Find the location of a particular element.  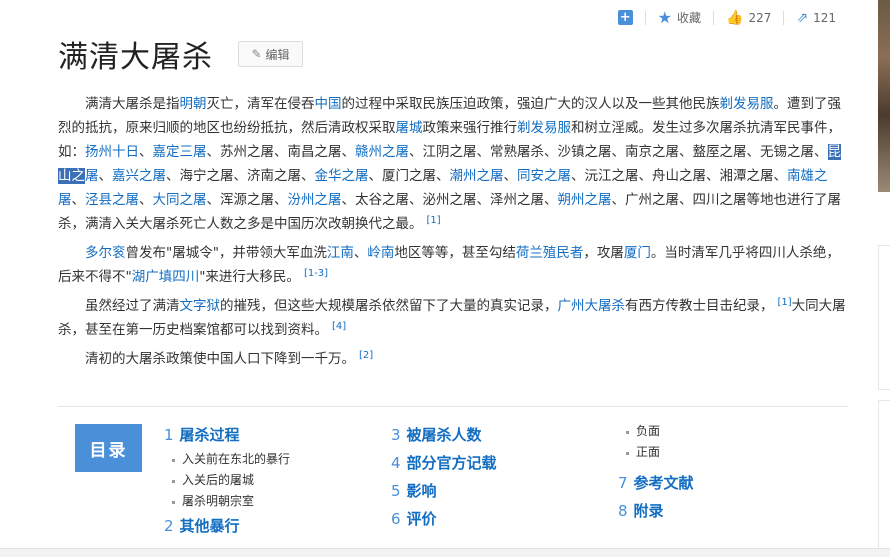

body-text: 、苏州之屠、南昌之屠、 is located at coordinates (281, 152).